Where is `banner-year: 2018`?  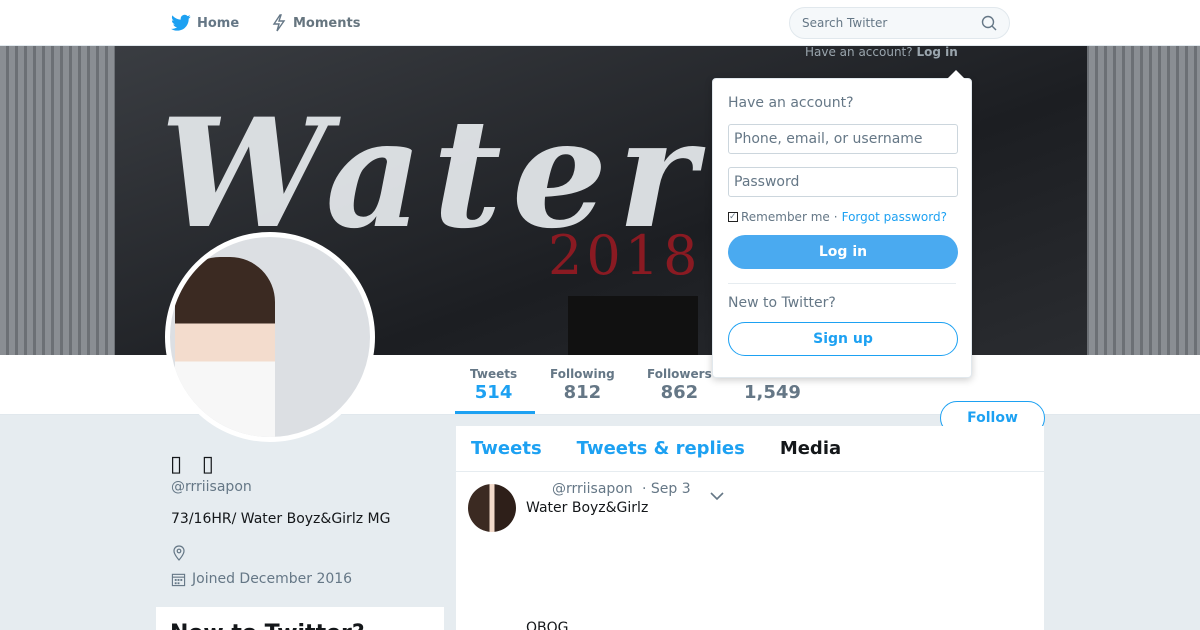
banner-year: 2018 is located at coordinates (625, 255).